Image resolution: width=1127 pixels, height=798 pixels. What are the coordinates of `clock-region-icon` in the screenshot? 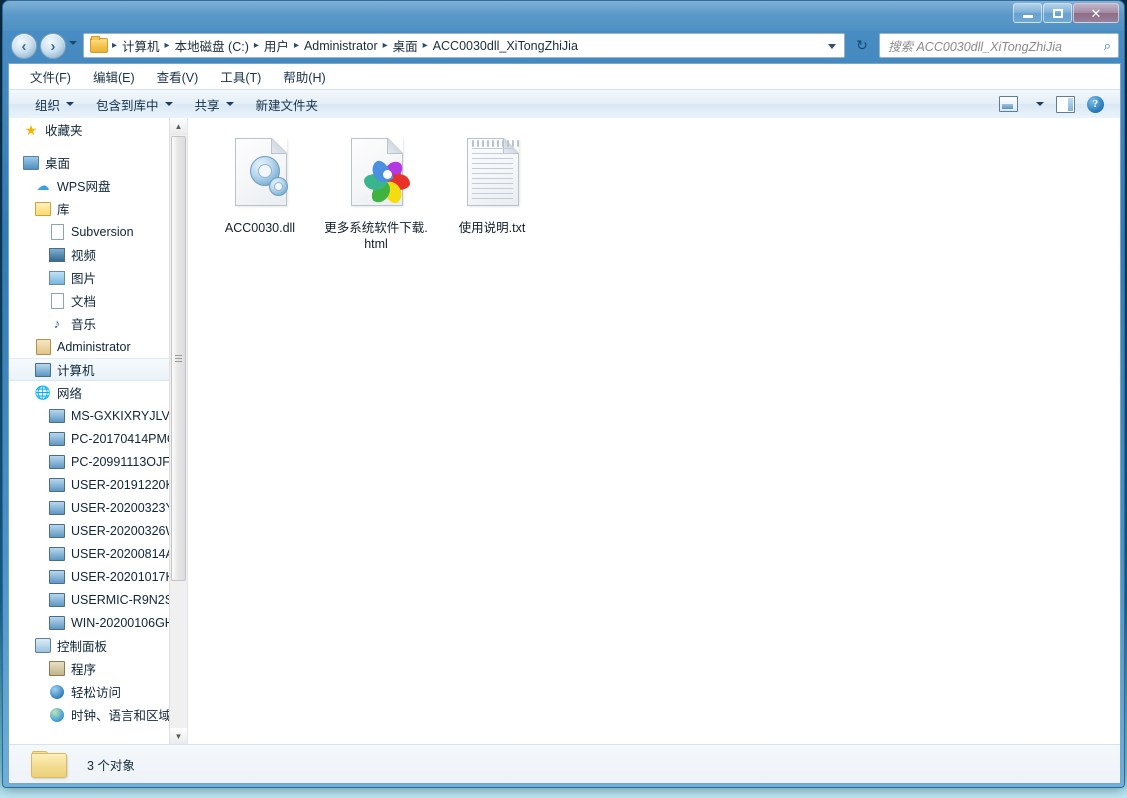 It's located at (57, 715).